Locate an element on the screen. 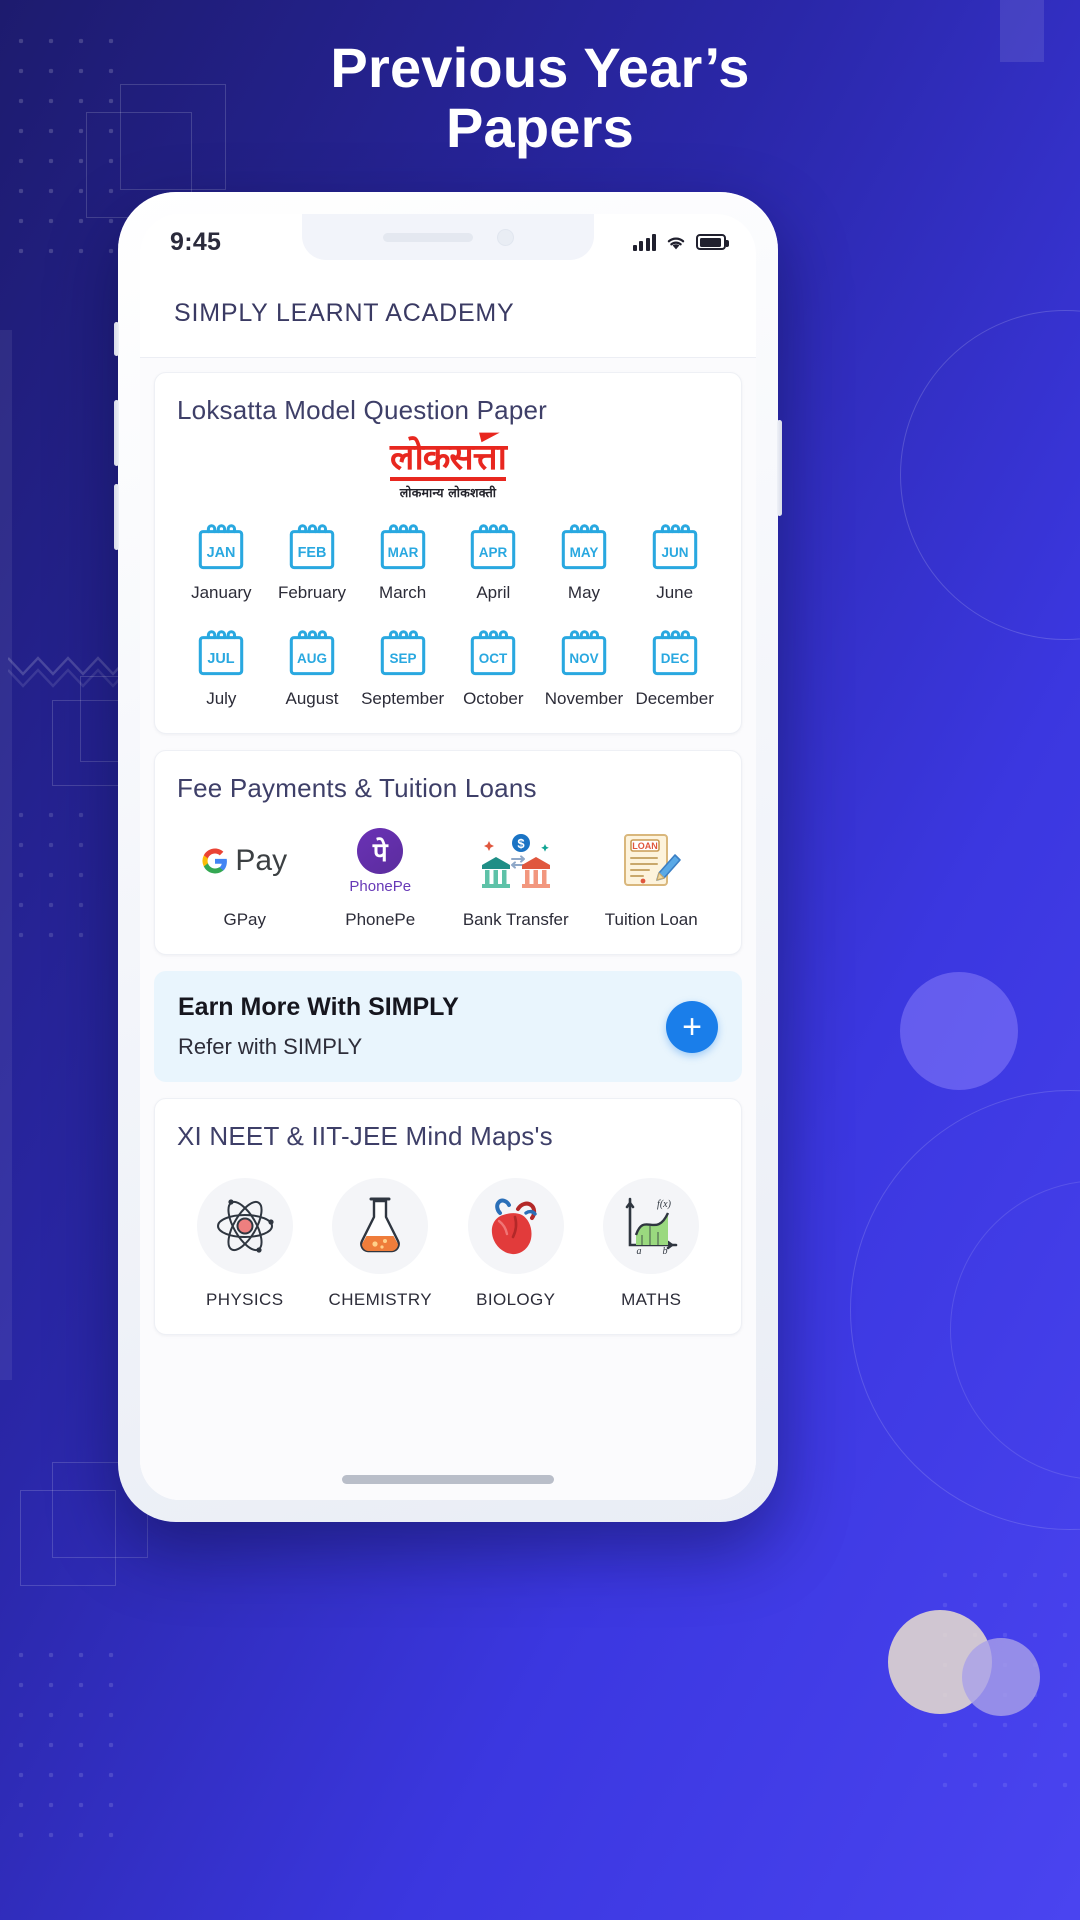 This screenshot has height=1920, width=1080. subject-item-biology: BIOLOGY is located at coordinates (516, 1244).